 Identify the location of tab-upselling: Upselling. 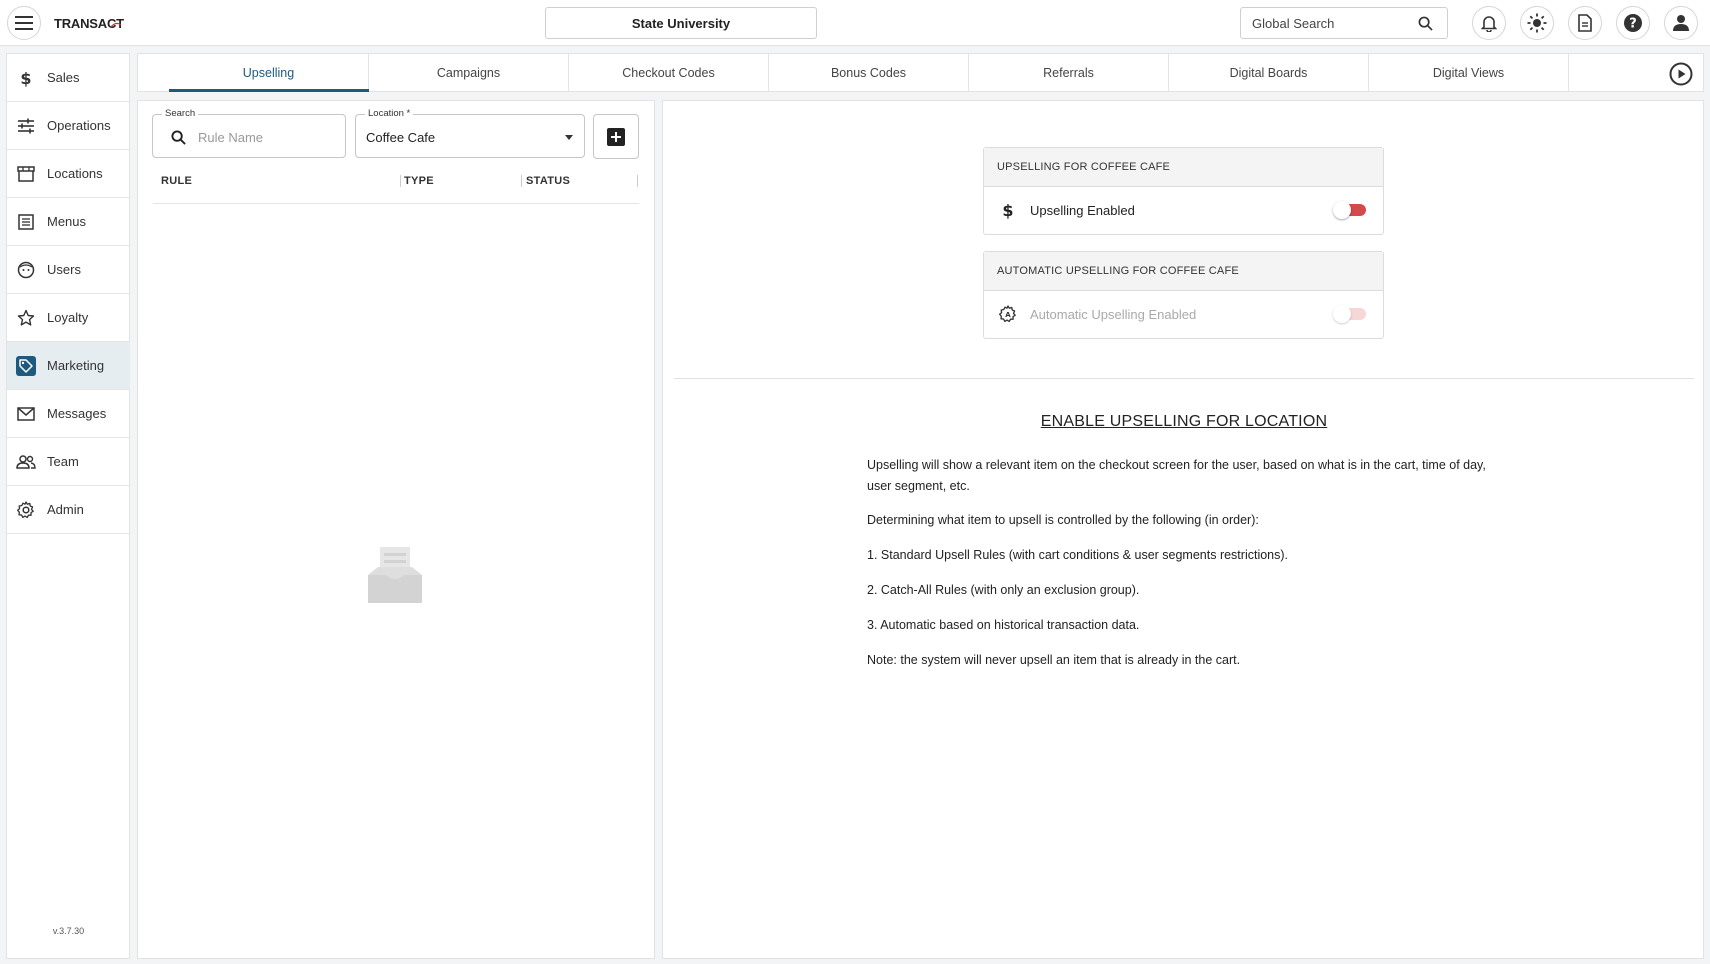
(269, 73).